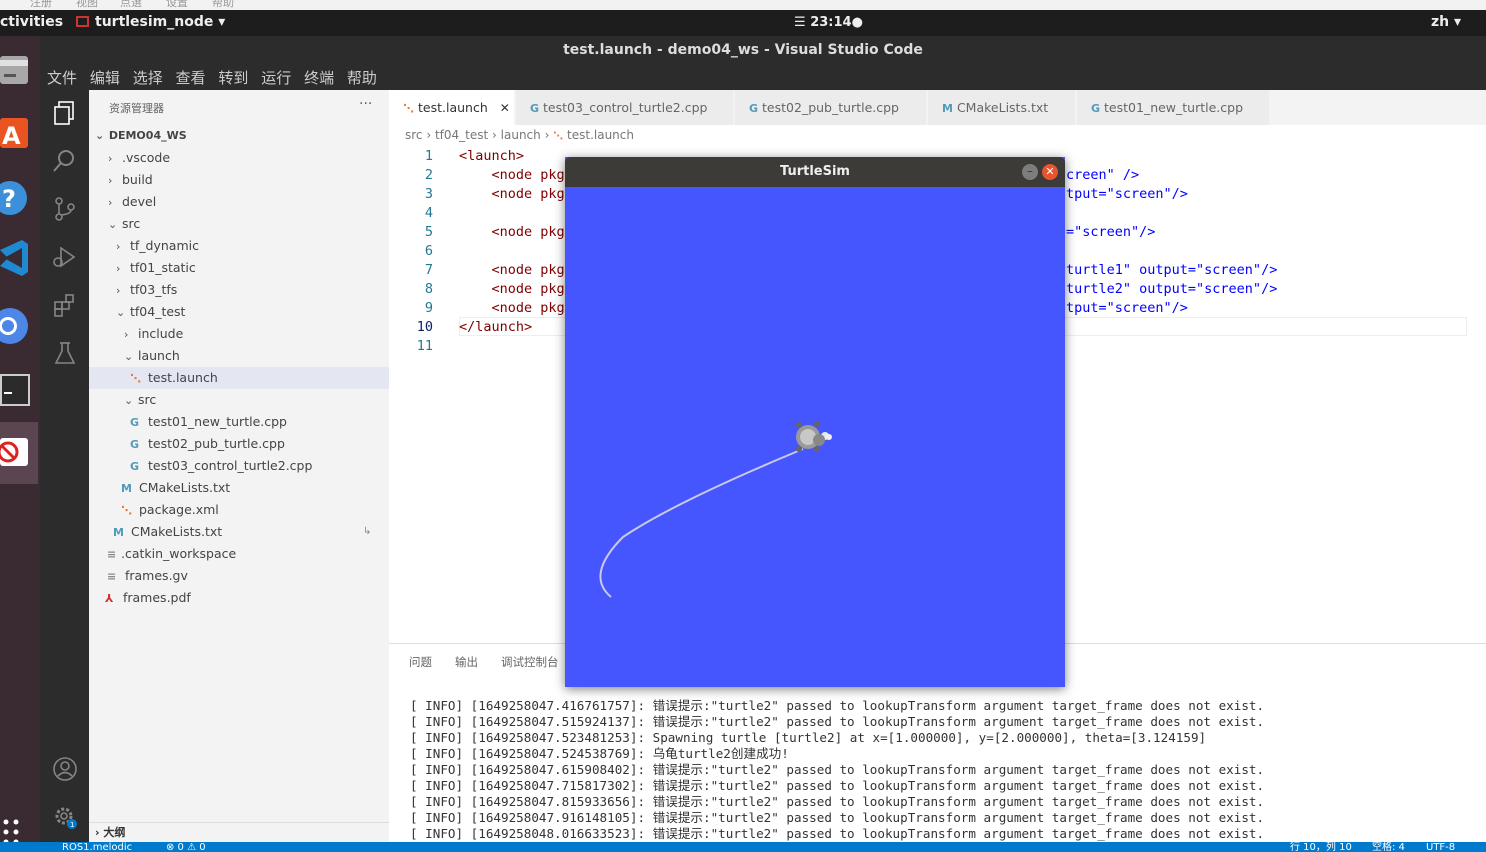 The height and width of the screenshot is (852, 1486). What do you see at coordinates (239, 576) in the screenshot?
I see `tree-item-frames-gv: ≡ frames.gv` at bounding box center [239, 576].